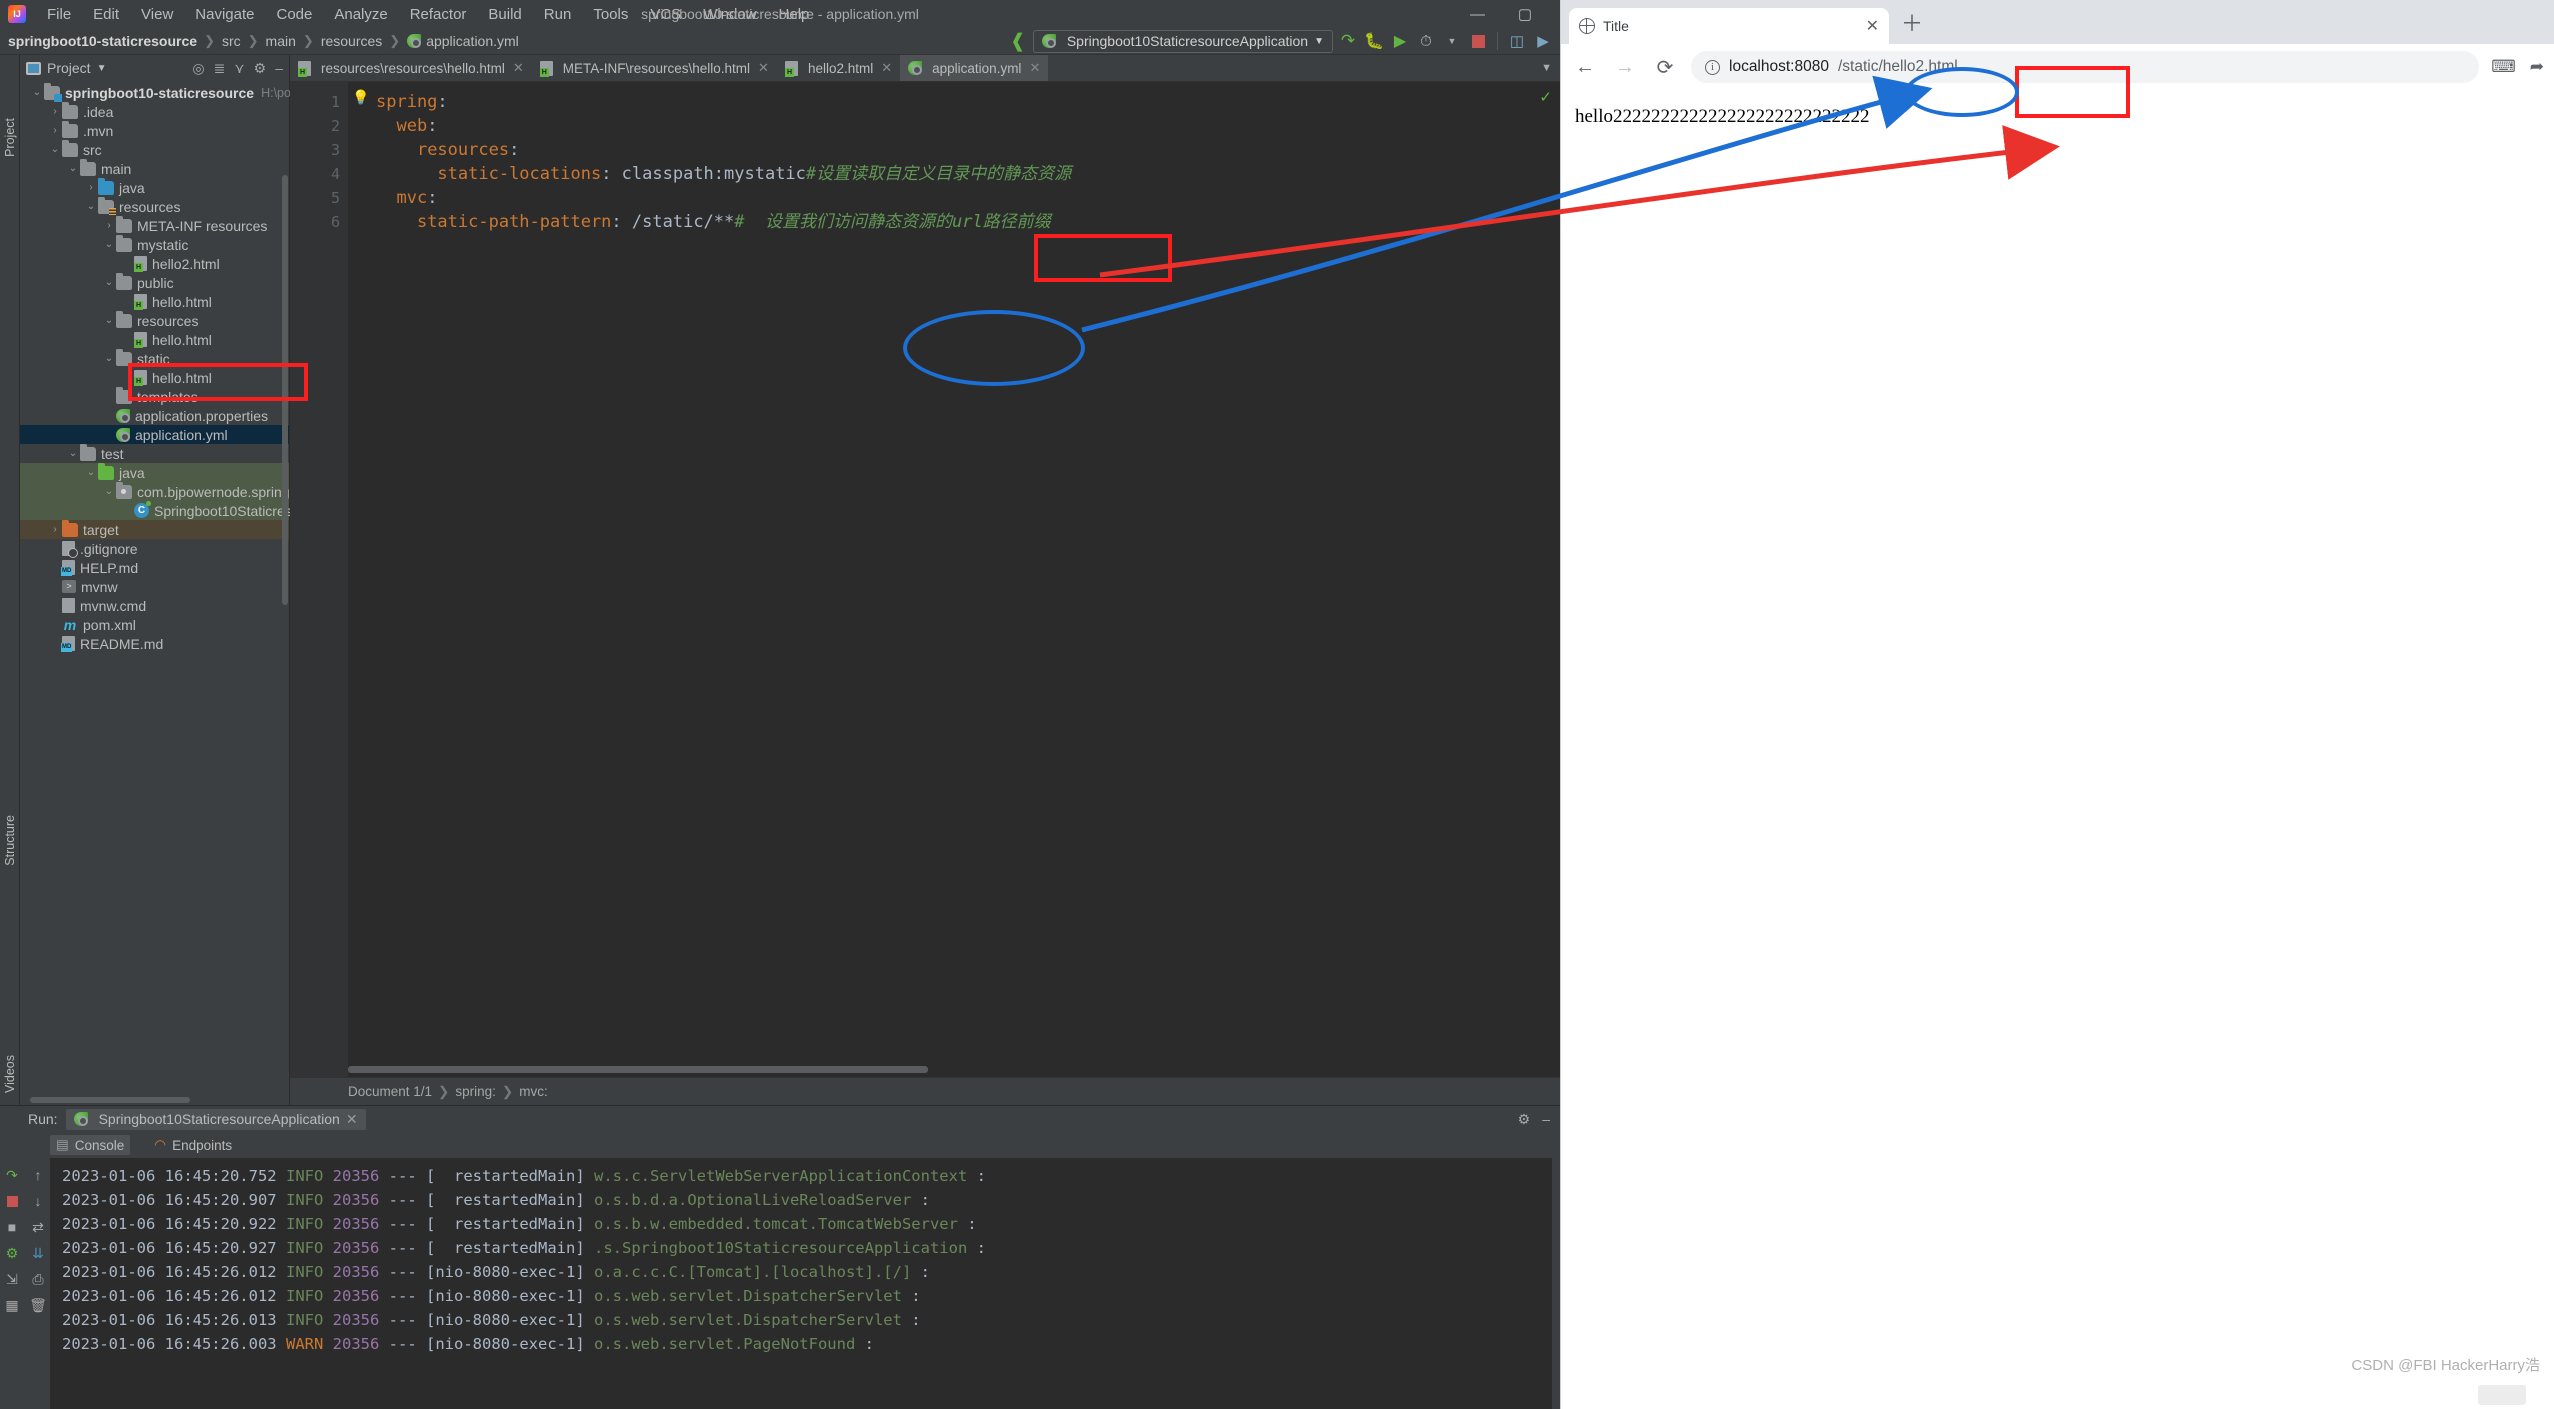  What do you see at coordinates (10, 1074) in the screenshot?
I see `tool-window-videos-label: Videos` at bounding box center [10, 1074].